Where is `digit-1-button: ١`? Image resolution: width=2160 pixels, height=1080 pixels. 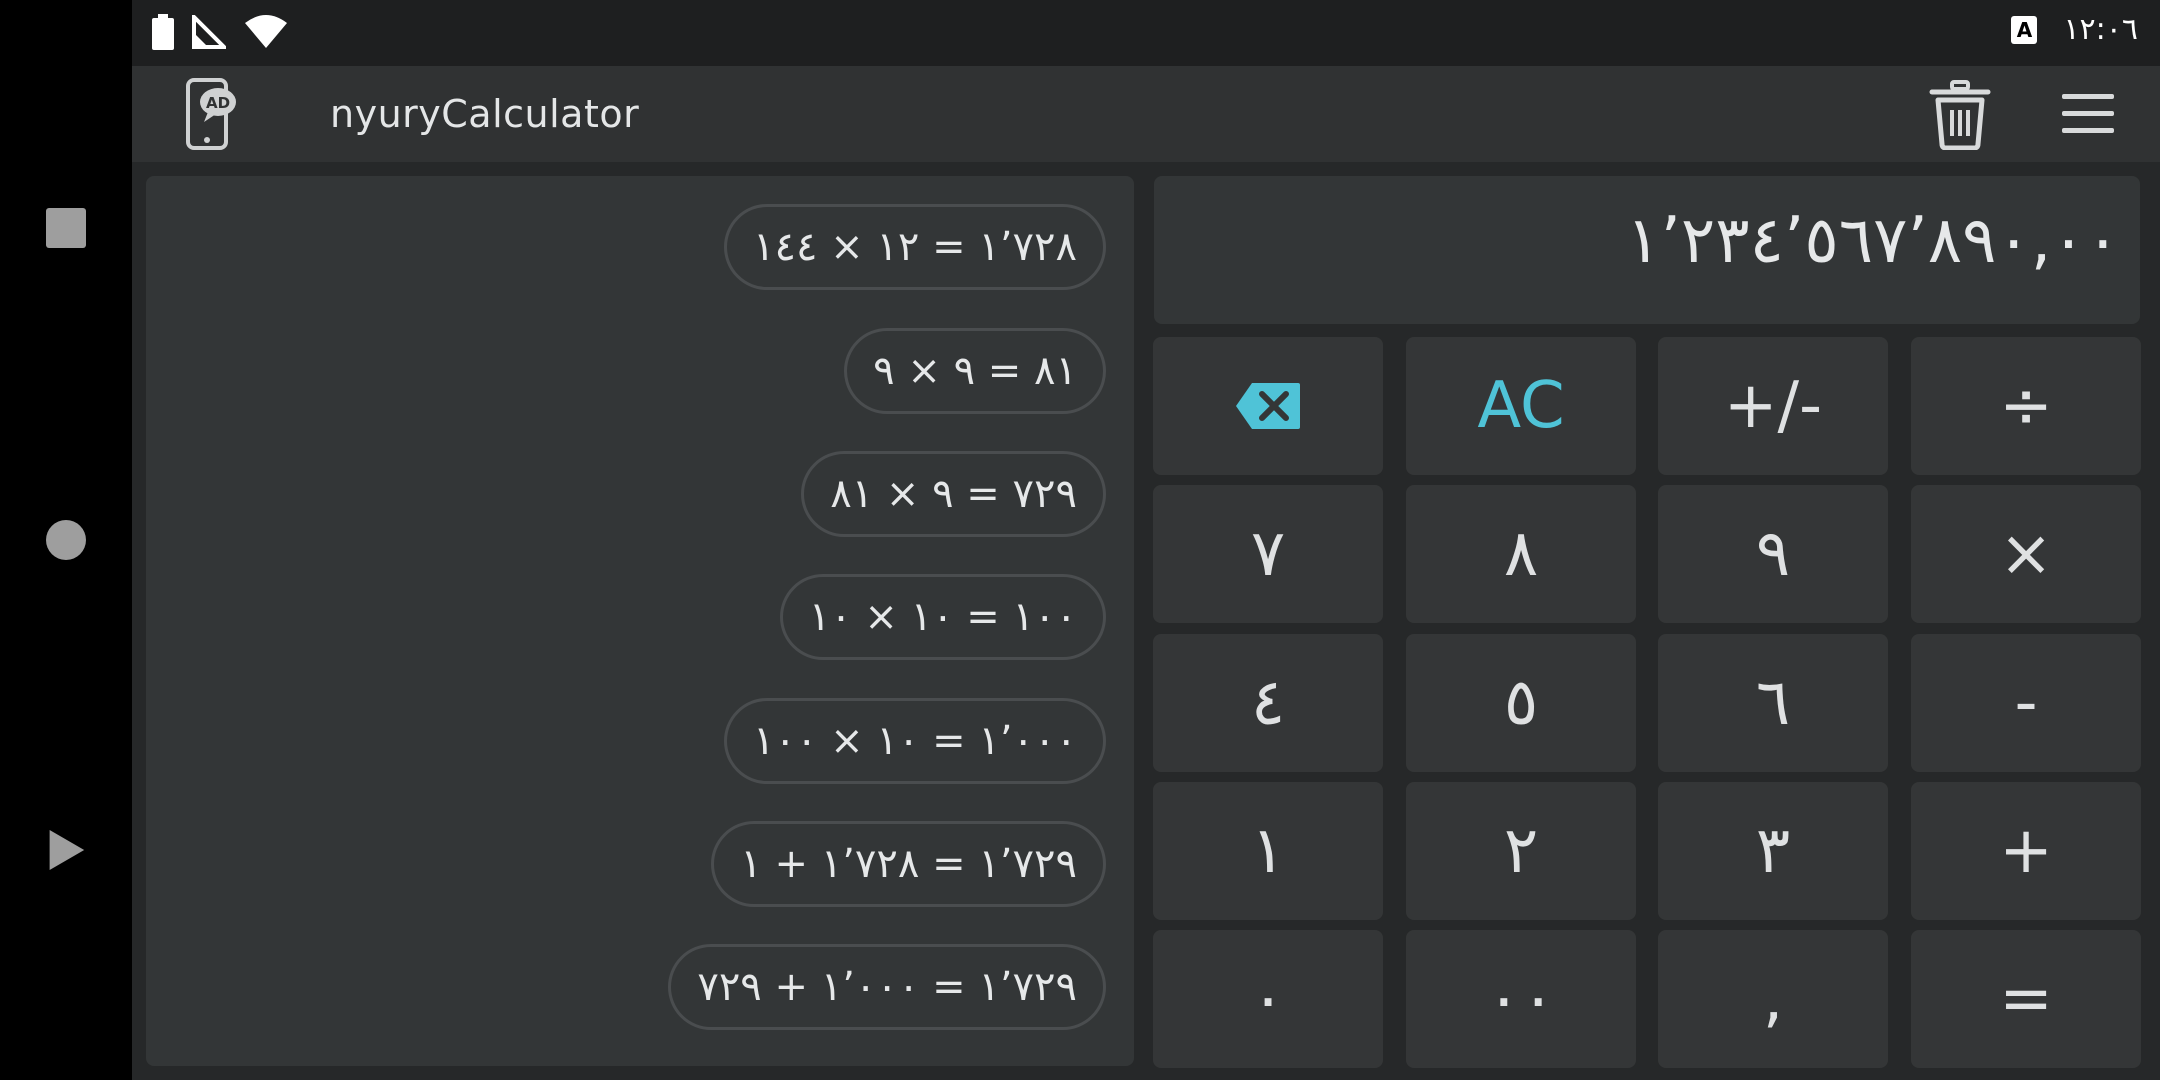
digit-1-button: ١ is located at coordinates (1268, 851).